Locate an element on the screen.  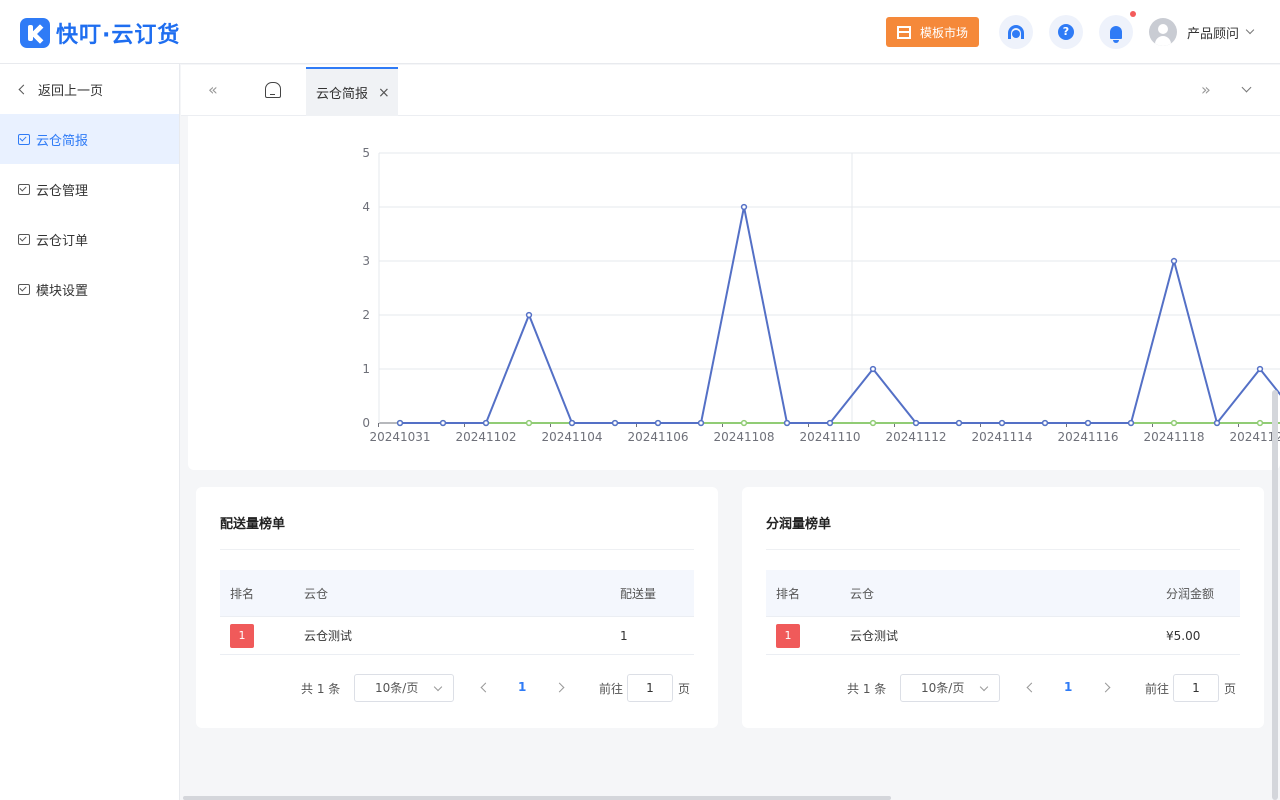
sidebar-item-label: 云仓订单 is located at coordinates (62, 241).